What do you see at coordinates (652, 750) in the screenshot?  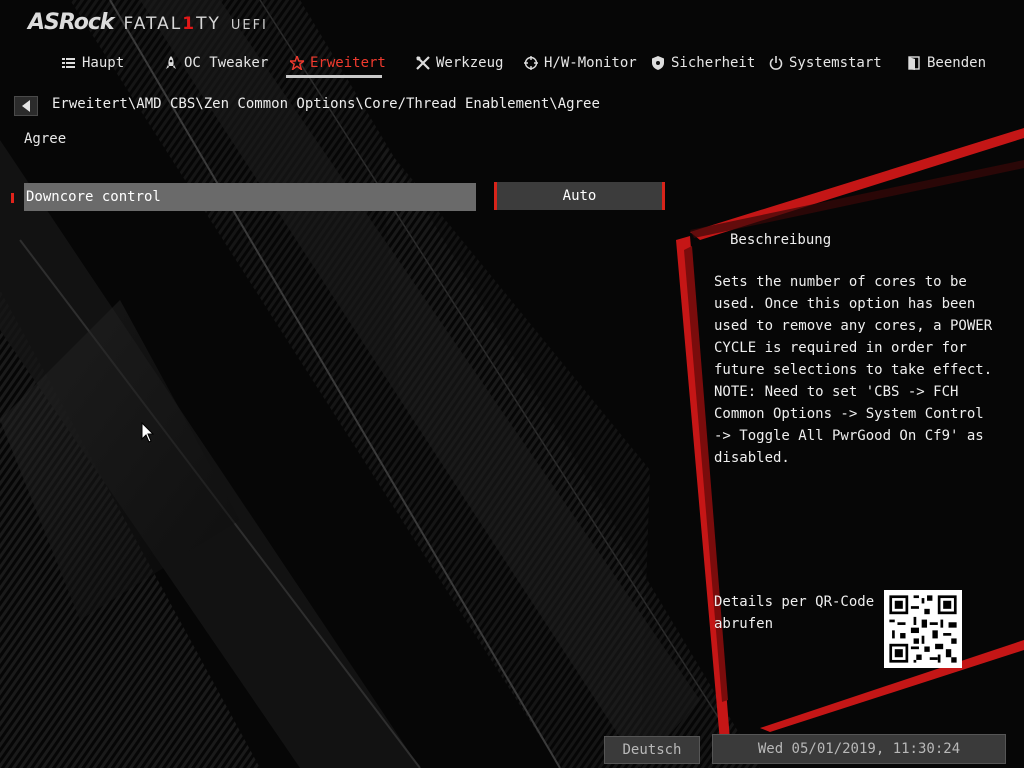 I see `language-button: Deutsch` at bounding box center [652, 750].